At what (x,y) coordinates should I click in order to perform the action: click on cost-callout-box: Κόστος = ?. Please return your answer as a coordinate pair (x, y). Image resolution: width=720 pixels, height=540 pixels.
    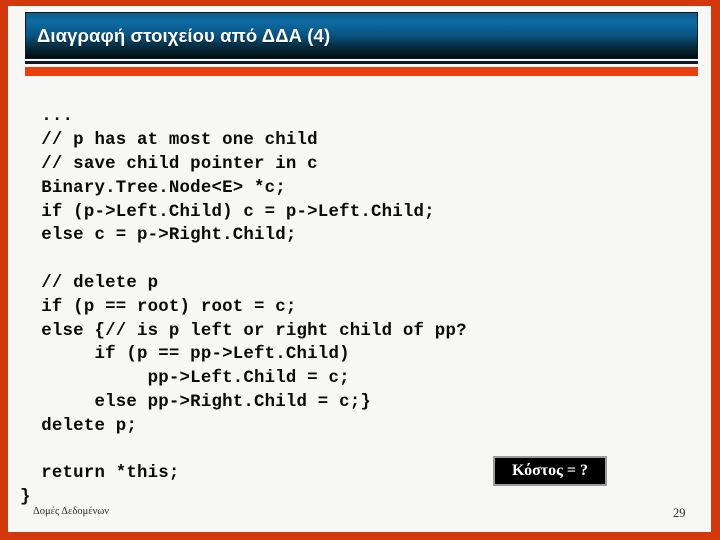
    Looking at the image, I should click on (550, 471).